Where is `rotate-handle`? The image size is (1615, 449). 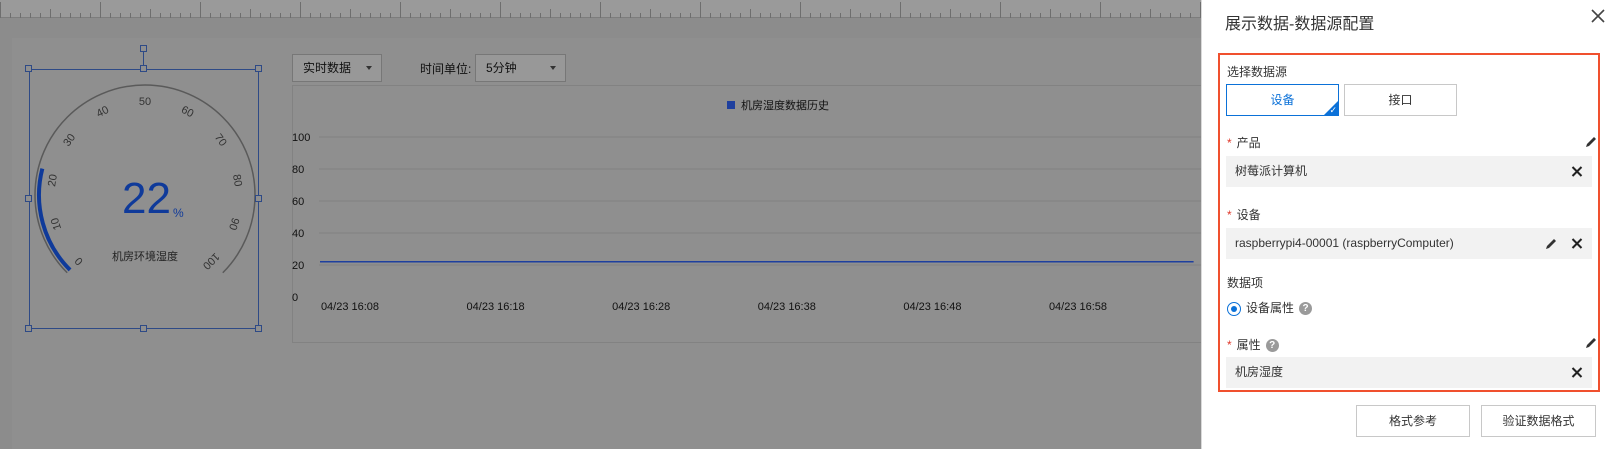 rotate-handle is located at coordinates (143, 48).